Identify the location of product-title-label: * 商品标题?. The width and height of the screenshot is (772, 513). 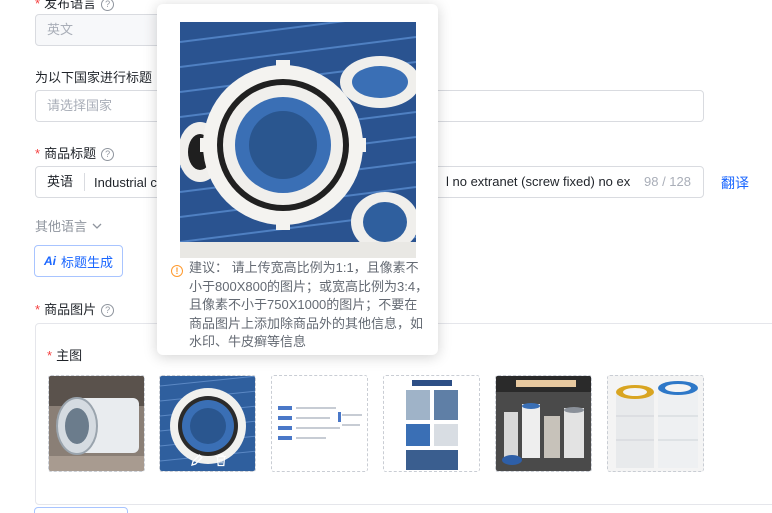
(75, 152).